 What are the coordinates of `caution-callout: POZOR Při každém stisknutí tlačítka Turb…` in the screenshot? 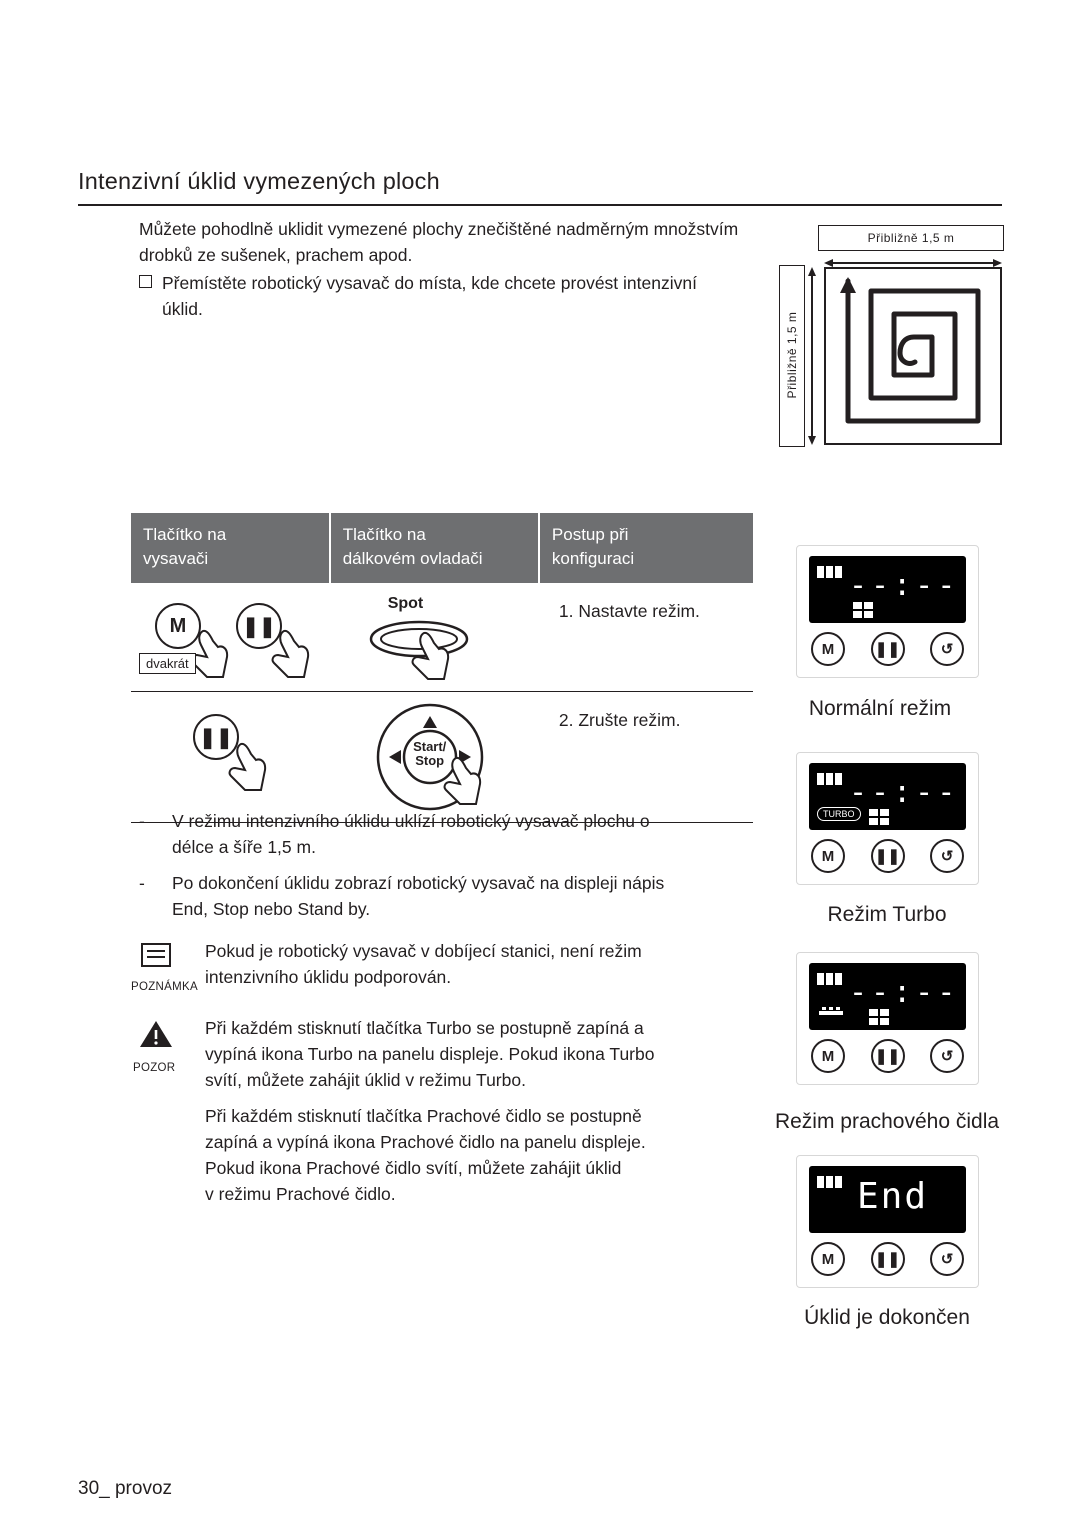 It's located at (456, 1111).